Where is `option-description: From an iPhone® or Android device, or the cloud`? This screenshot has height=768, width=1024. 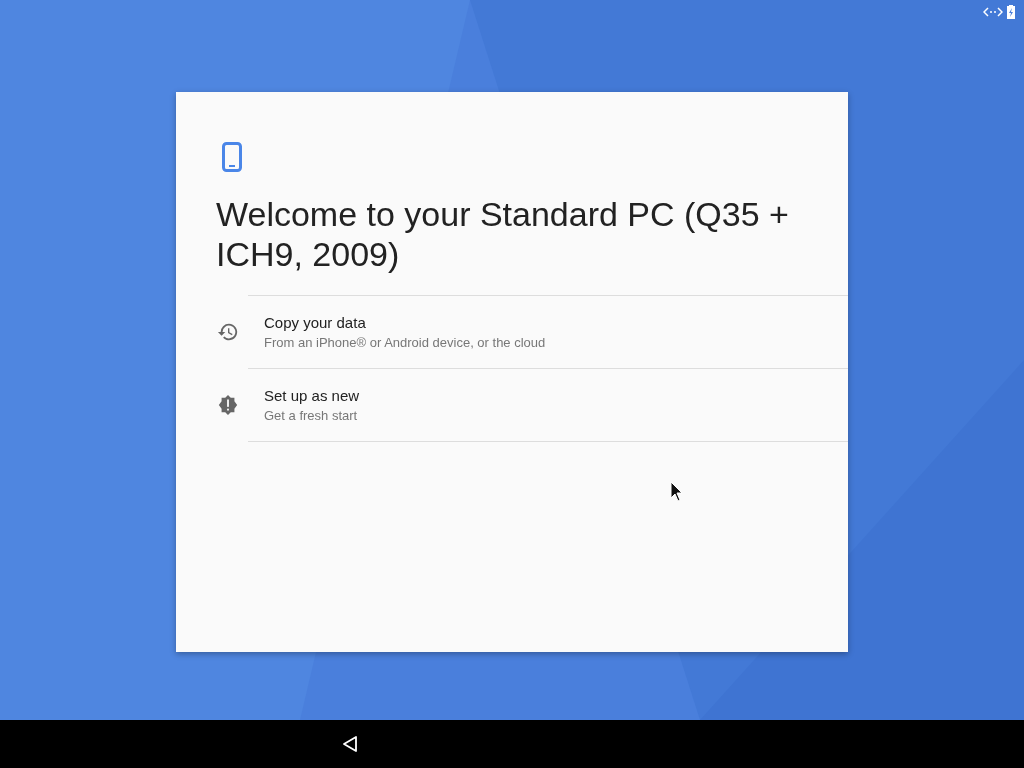 option-description: From an iPhone® or Android device, or the cloud is located at coordinates (405, 342).